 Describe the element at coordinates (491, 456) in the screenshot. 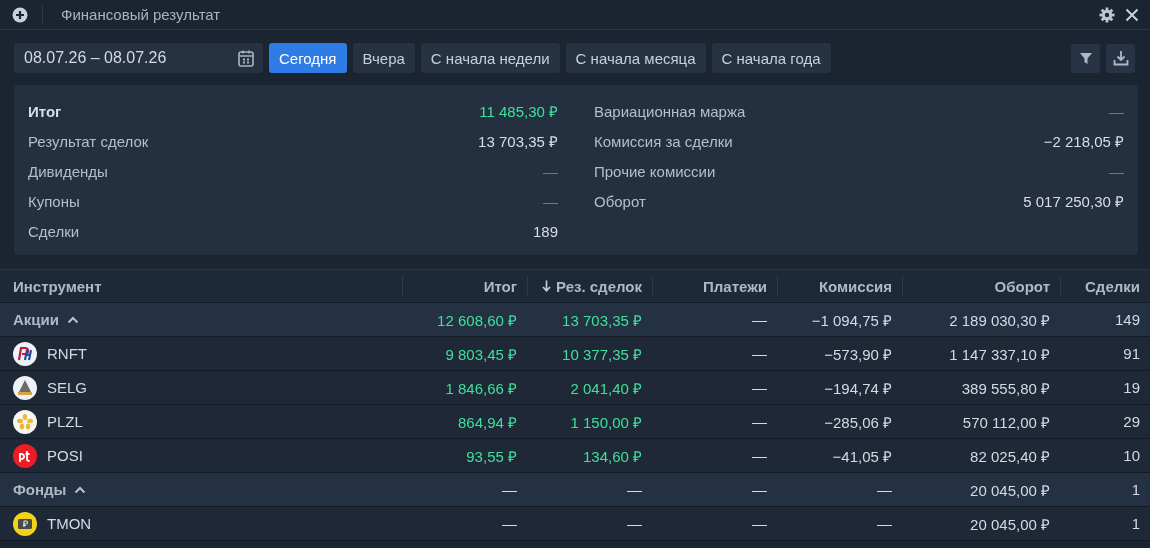

I see `table-cell-text: 93,55 ₽` at that location.